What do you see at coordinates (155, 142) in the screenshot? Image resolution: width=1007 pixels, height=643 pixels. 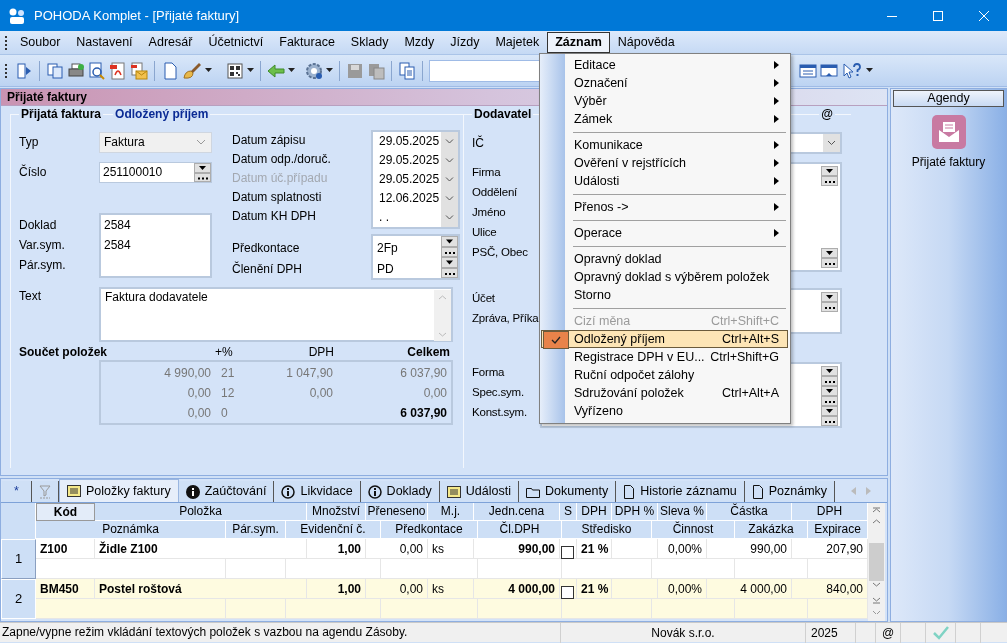 I see `type-dropdown: Faktura` at bounding box center [155, 142].